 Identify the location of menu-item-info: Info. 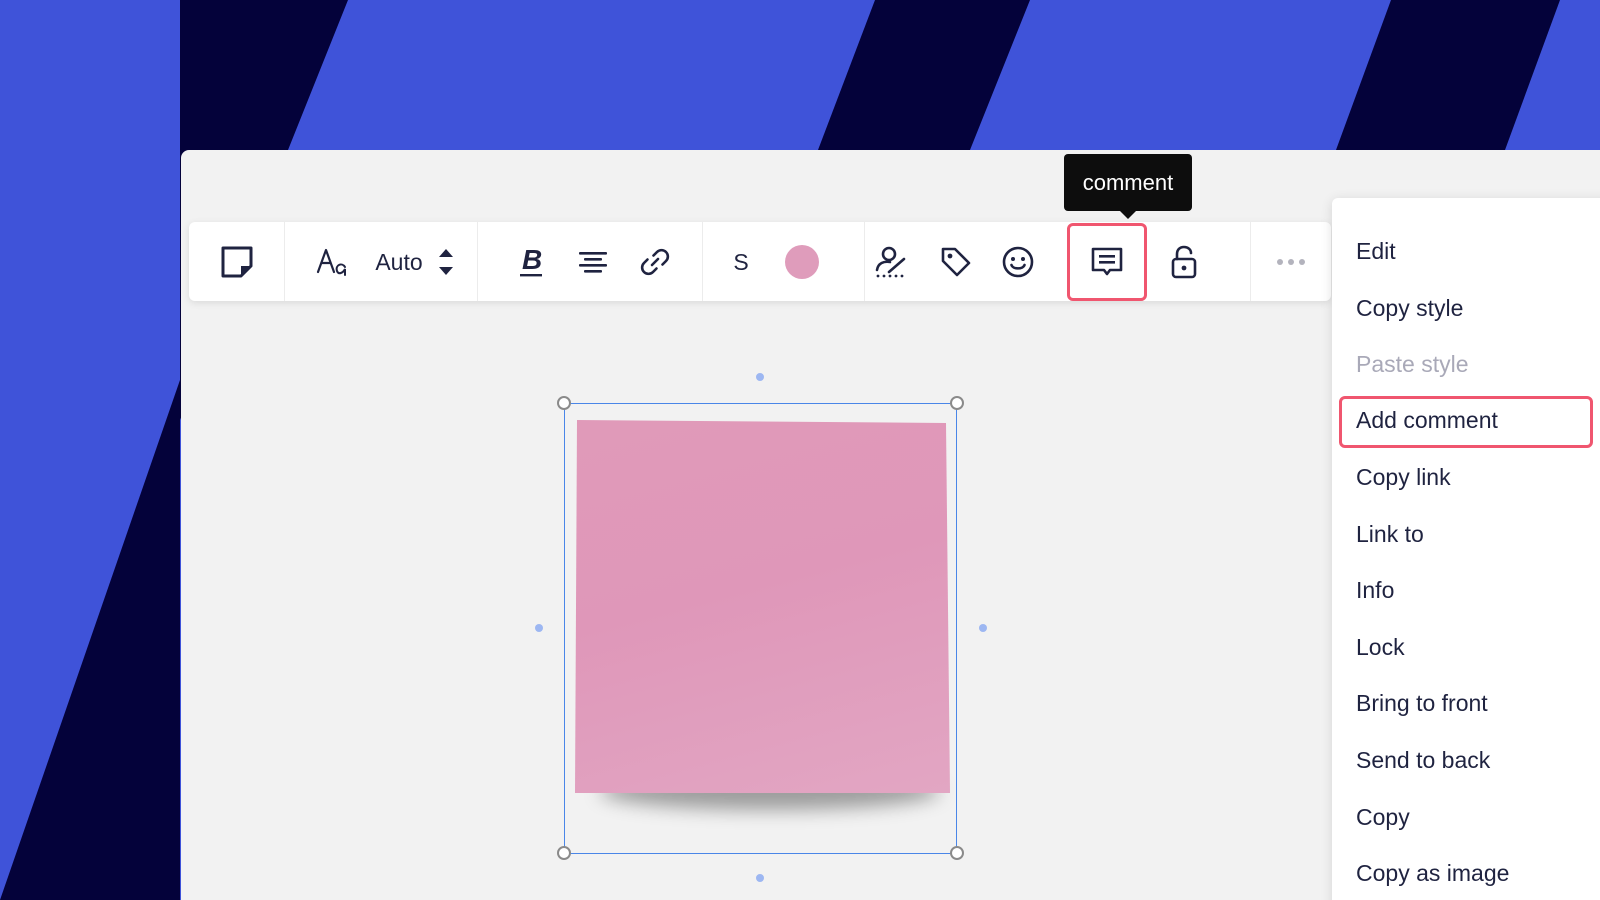
(1375, 590).